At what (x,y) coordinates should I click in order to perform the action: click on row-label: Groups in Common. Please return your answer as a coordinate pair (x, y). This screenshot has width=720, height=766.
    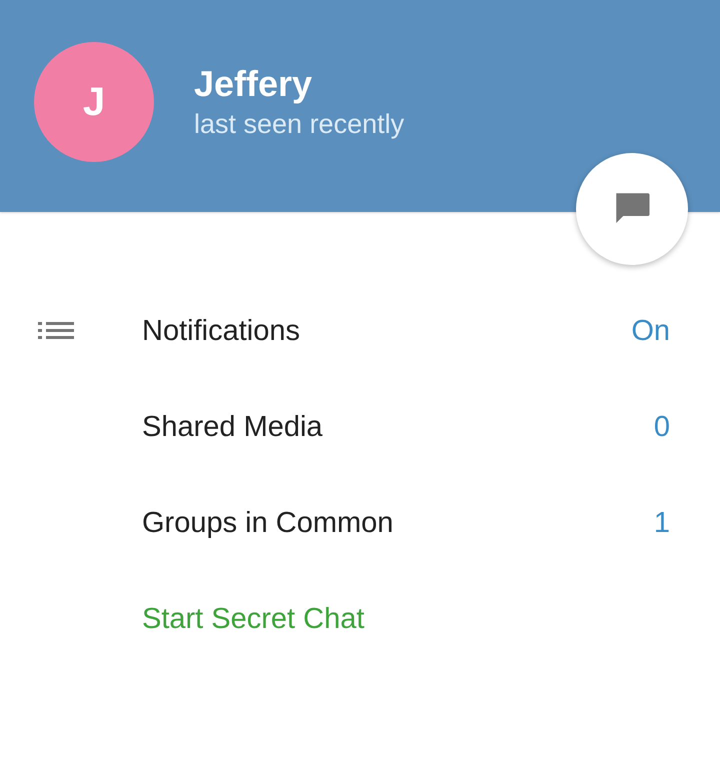
    Looking at the image, I should click on (268, 524).